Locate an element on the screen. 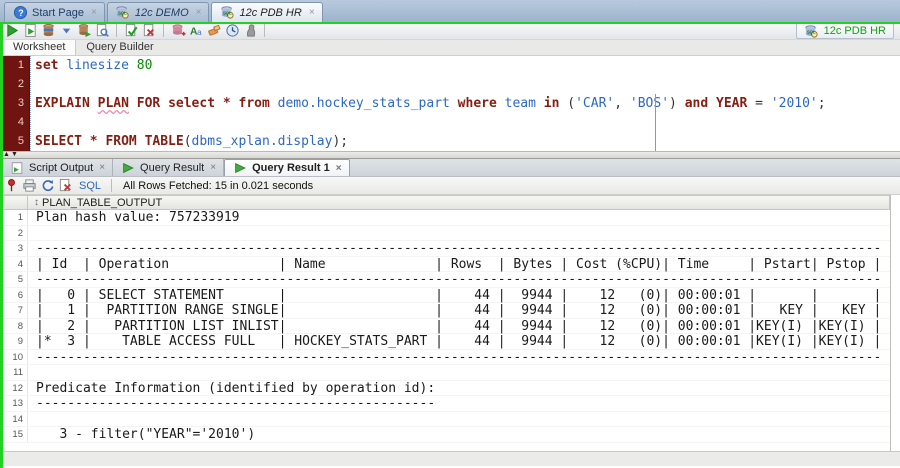  table-row: 11 is located at coordinates (445, 373).